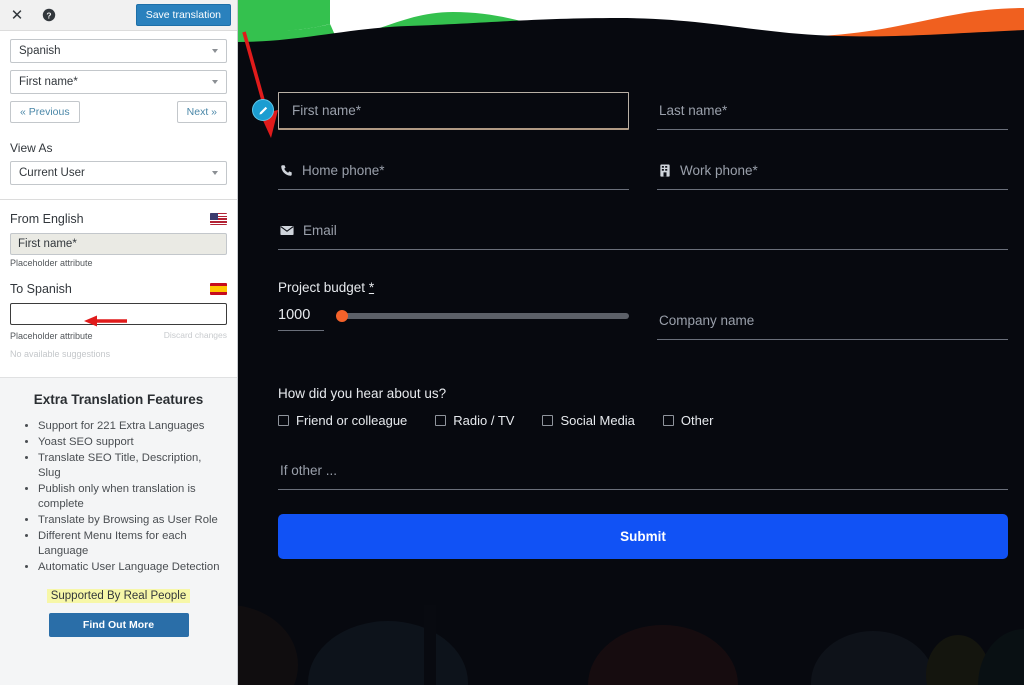 The image size is (1024, 685). Describe the element at coordinates (322, 287) in the screenshot. I see `project-budget-text: Project budget` at that location.